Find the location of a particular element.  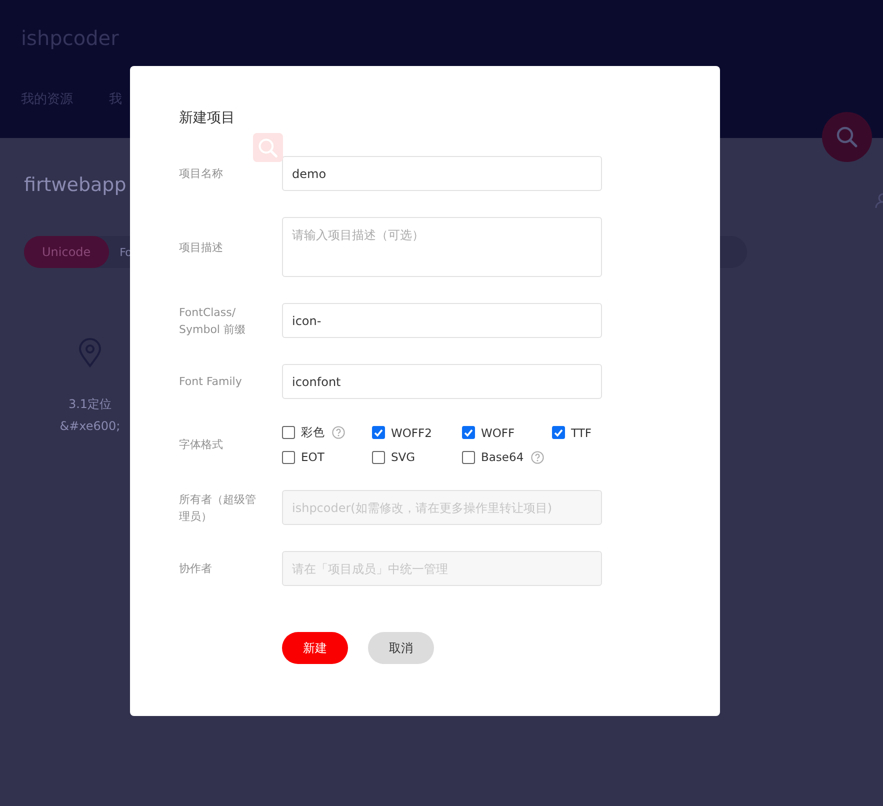

input-field: icon- is located at coordinates (442, 320).